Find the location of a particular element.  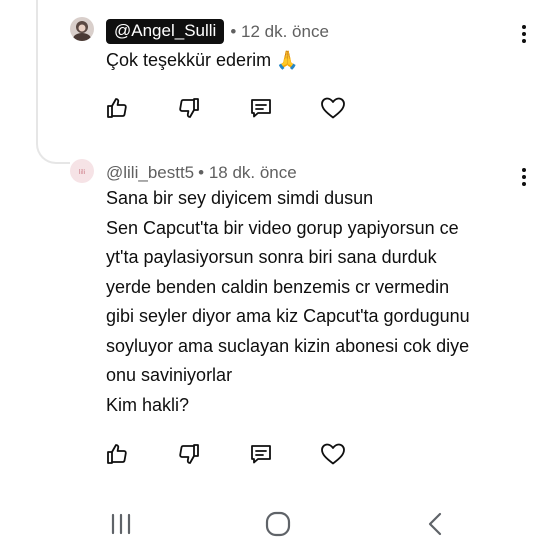

comment-line: onu saviniyorlar is located at coordinates (169, 375).